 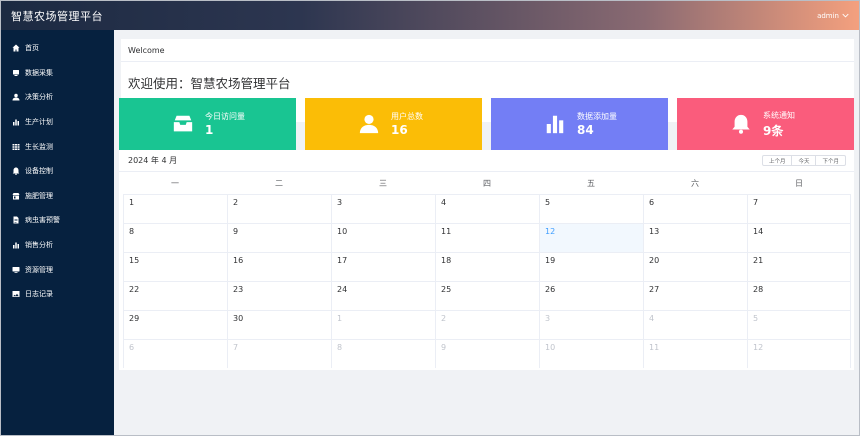 What do you see at coordinates (486, 161) in the screenshot?
I see `calendar-header: 2024 年 4 月 上个月 今天 下个月` at bounding box center [486, 161].